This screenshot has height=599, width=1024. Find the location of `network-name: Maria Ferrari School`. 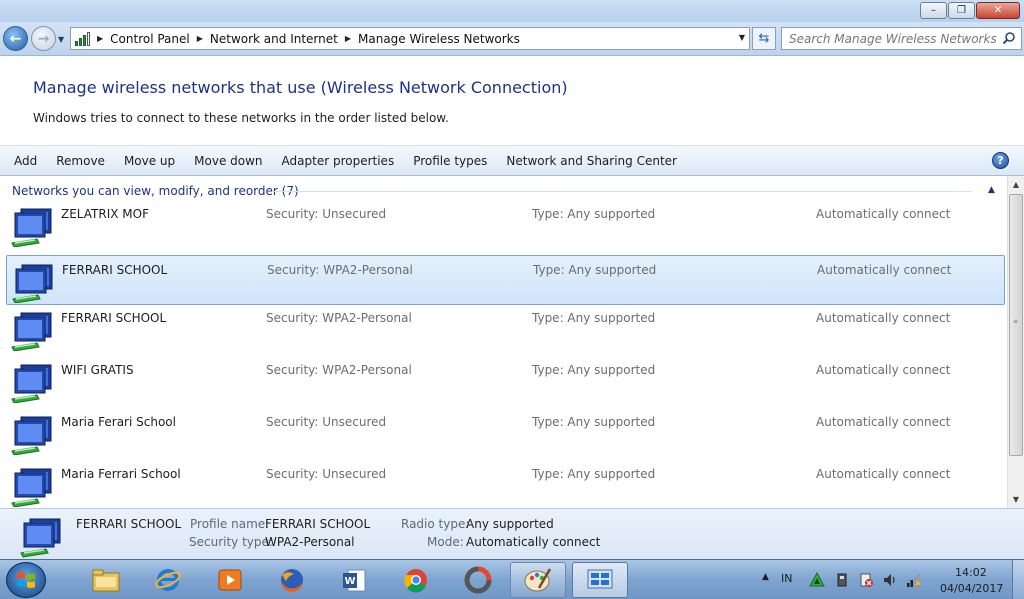

network-name: Maria Ferrari School is located at coordinates (121, 474).